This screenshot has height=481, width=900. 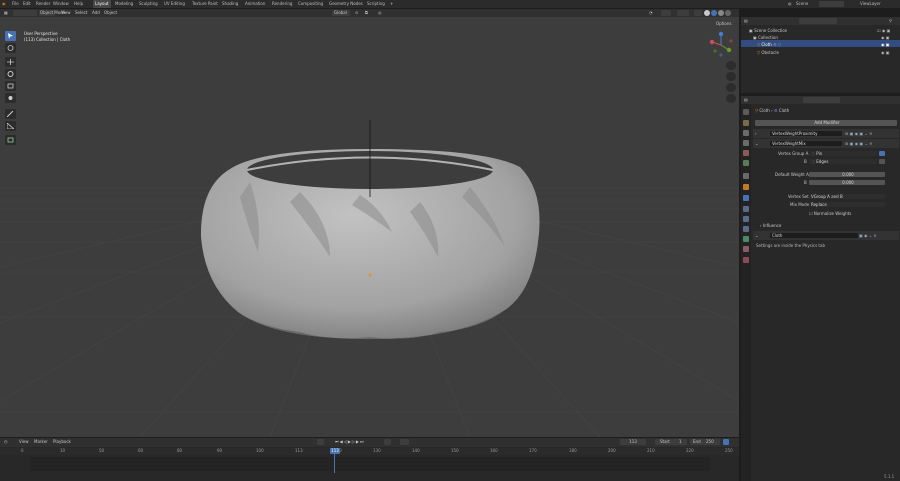 What do you see at coordinates (310, 4) in the screenshot?
I see `tab-compositing: Compositing` at bounding box center [310, 4].